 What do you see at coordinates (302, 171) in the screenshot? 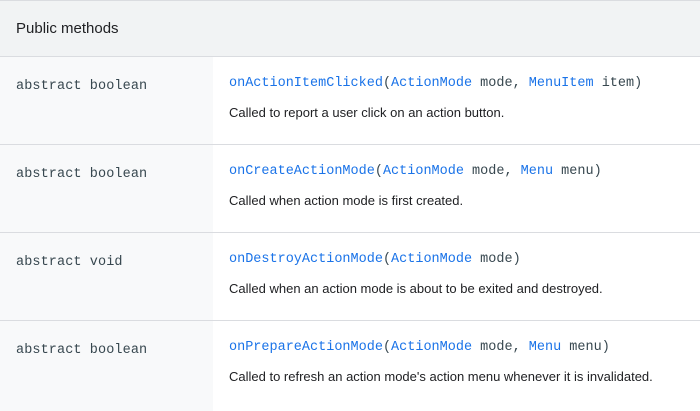
I see `method-link: onCreateActionMode` at bounding box center [302, 171].